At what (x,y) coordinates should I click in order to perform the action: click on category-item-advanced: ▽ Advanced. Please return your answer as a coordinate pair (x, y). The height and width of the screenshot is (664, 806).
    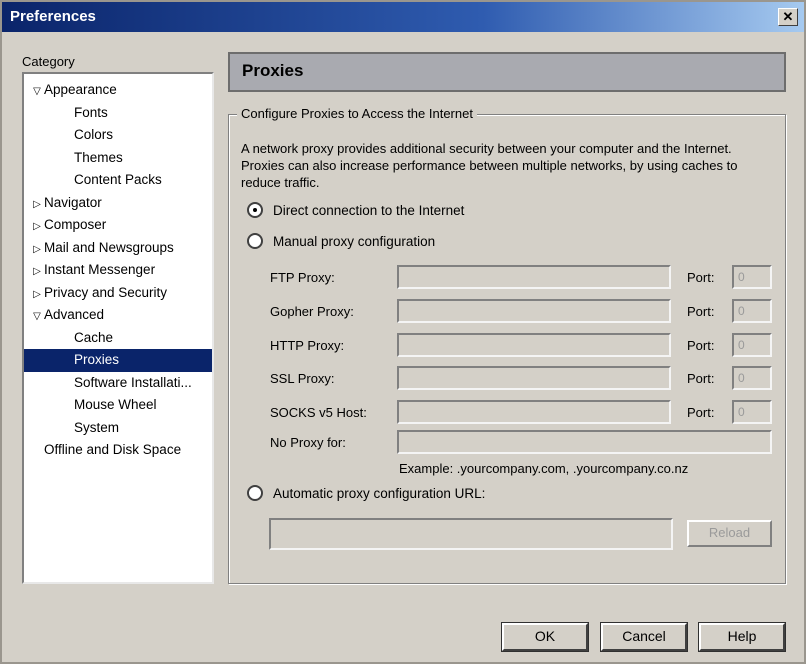
    Looking at the image, I should click on (118, 315).